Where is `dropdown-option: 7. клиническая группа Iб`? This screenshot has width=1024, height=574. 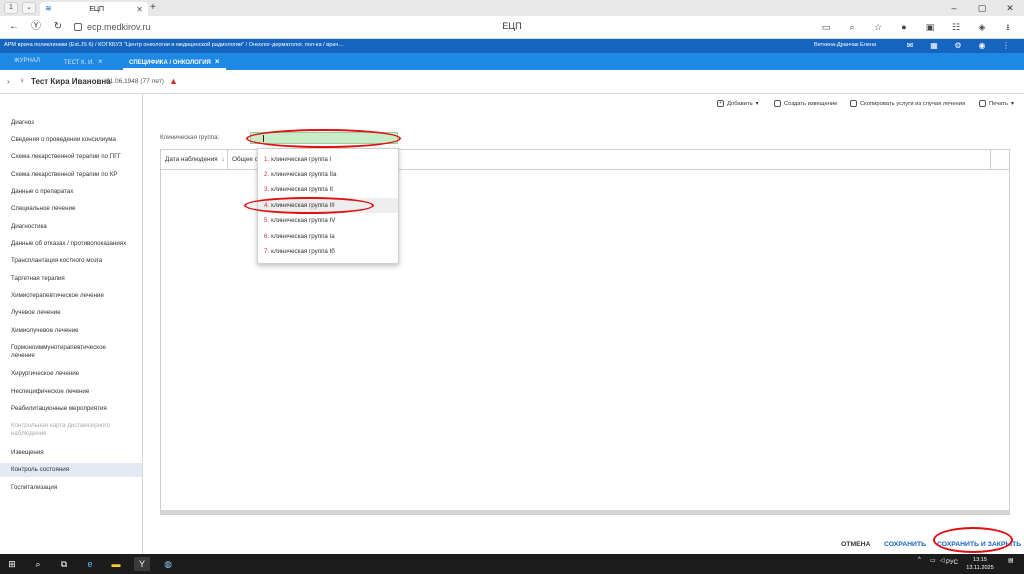 dropdown-option: 7. клиническая группа Iб is located at coordinates (328, 251).